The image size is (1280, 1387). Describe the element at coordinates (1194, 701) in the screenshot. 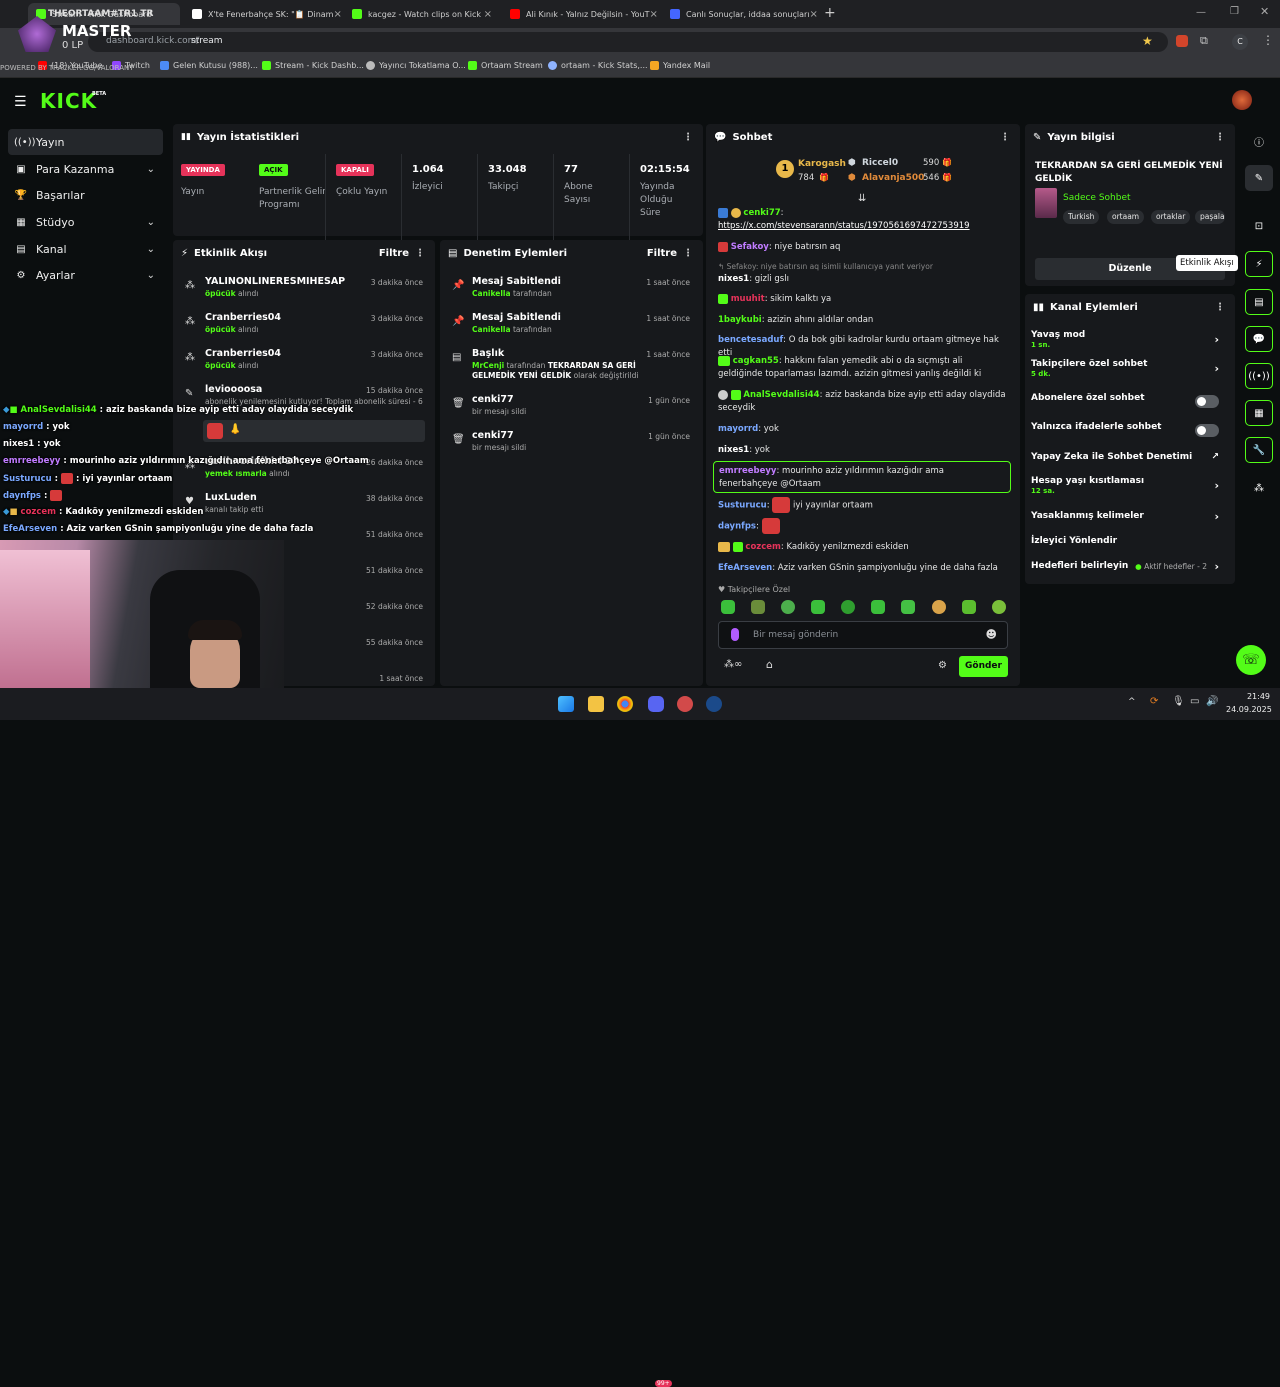

I see `monitor-icon: ▭` at that location.